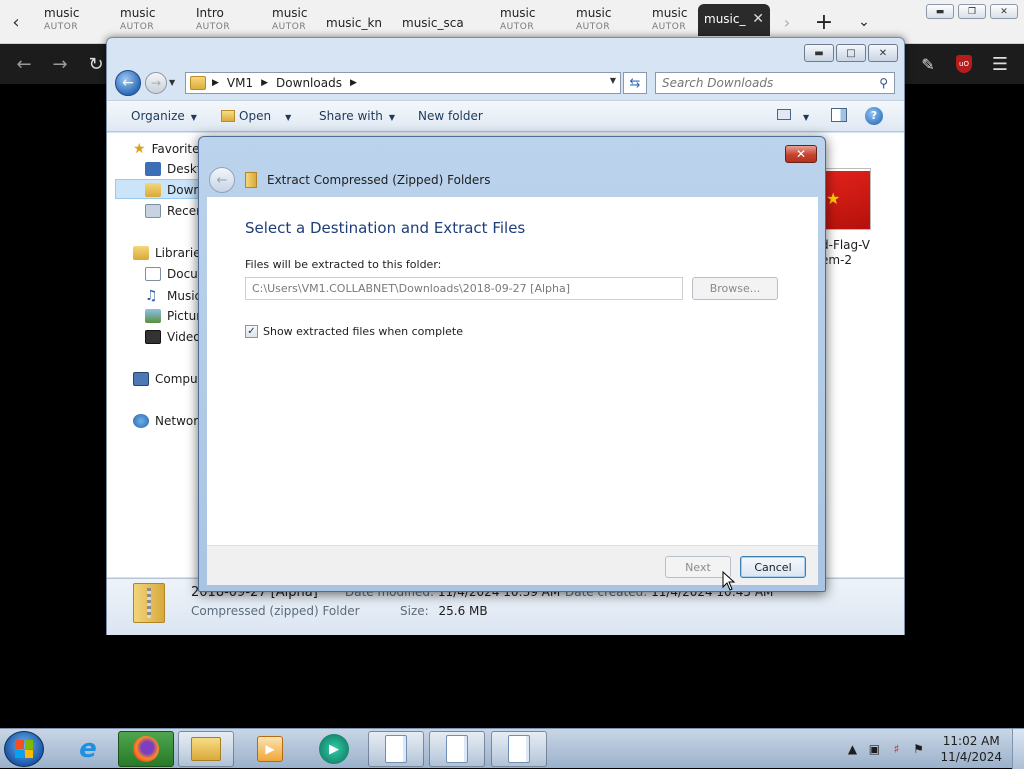 Image resolution: width=1024 pixels, height=769 pixels. I want to click on reload-icon: ↻, so click(96, 64).